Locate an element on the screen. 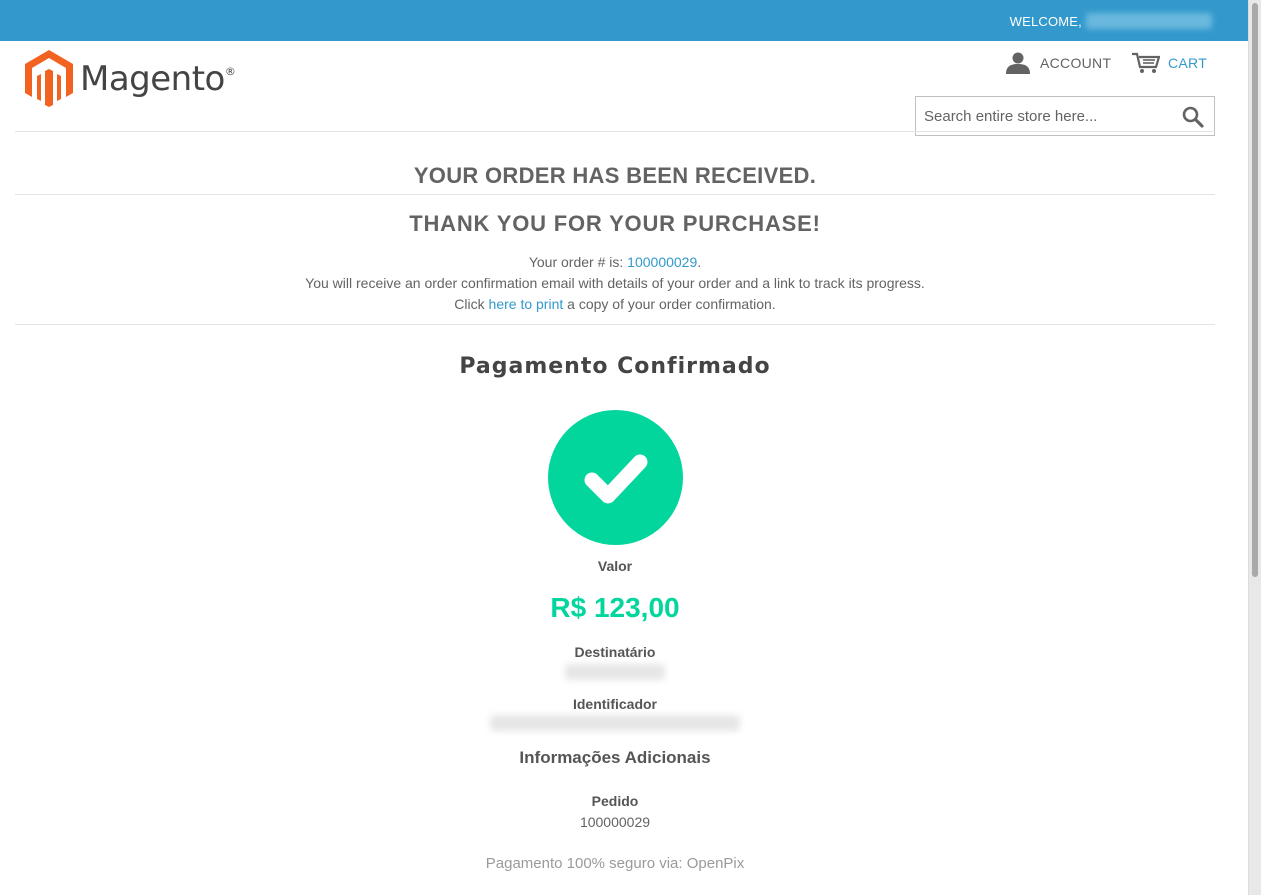 This screenshot has width=1261, height=895. cart-label: CART is located at coordinates (1188, 63).